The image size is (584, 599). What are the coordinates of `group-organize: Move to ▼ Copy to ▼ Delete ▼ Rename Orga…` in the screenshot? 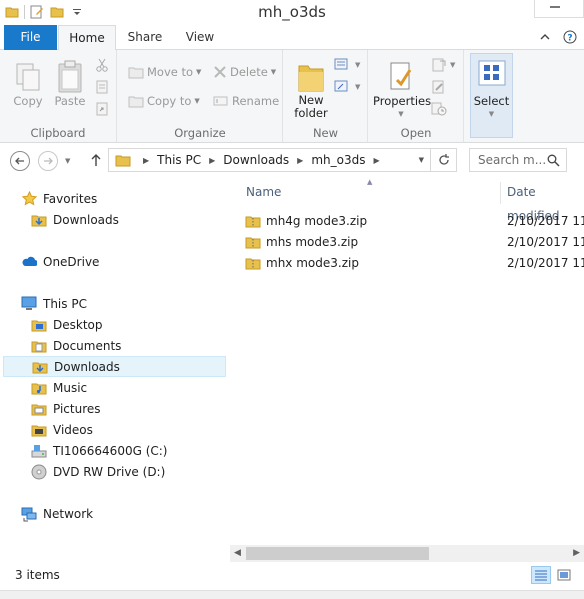 It's located at (200, 96).